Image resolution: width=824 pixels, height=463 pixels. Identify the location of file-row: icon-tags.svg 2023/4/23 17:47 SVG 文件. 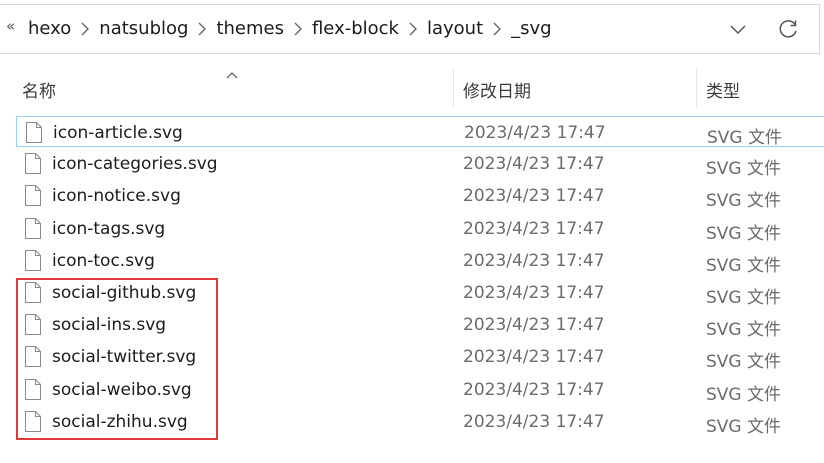
(420, 228).